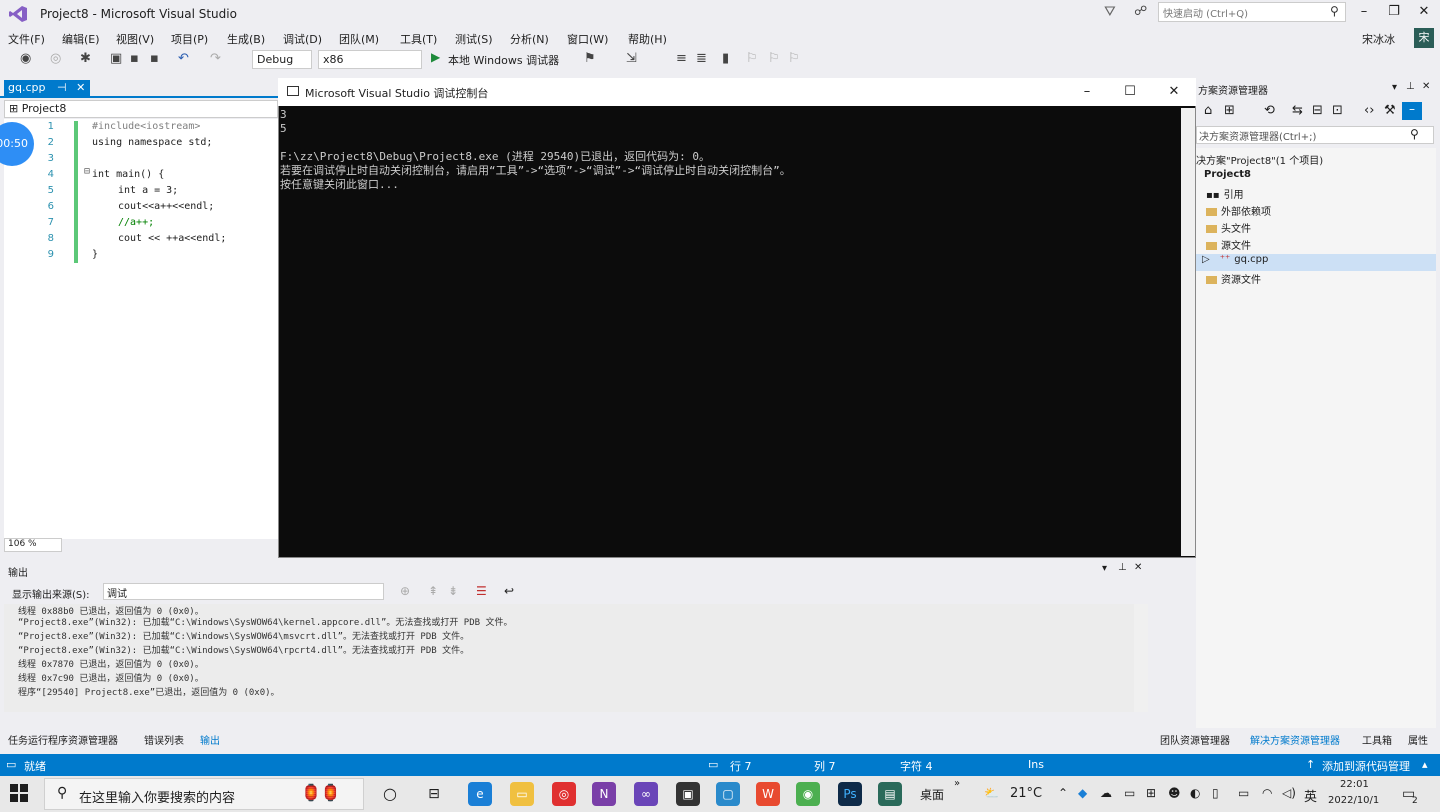 The image size is (1440, 812). I want to click on tab-solution-explorer: 解决方案资源管理器, so click(1295, 739).